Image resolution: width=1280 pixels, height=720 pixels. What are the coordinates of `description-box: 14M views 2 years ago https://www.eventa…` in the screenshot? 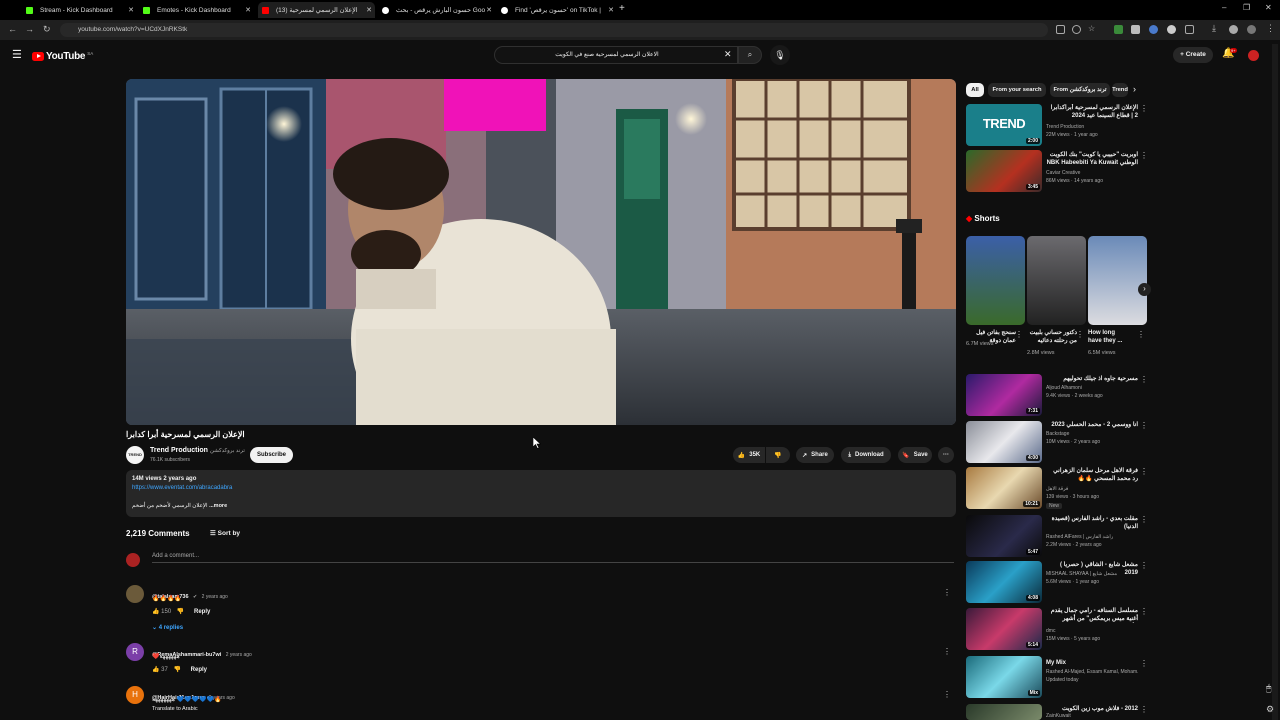 It's located at (541, 493).